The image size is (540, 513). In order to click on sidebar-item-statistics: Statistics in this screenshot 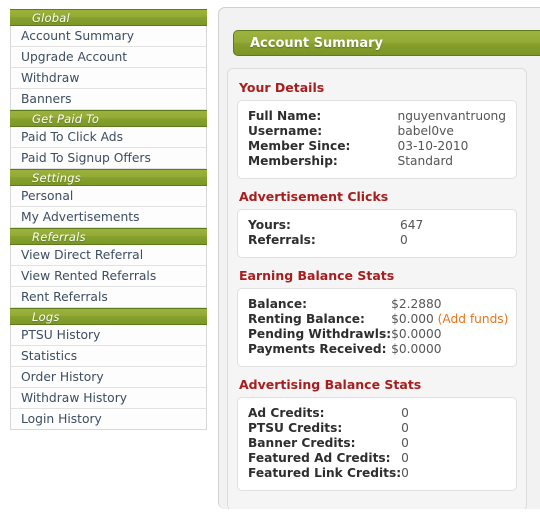, I will do `click(108, 356)`.